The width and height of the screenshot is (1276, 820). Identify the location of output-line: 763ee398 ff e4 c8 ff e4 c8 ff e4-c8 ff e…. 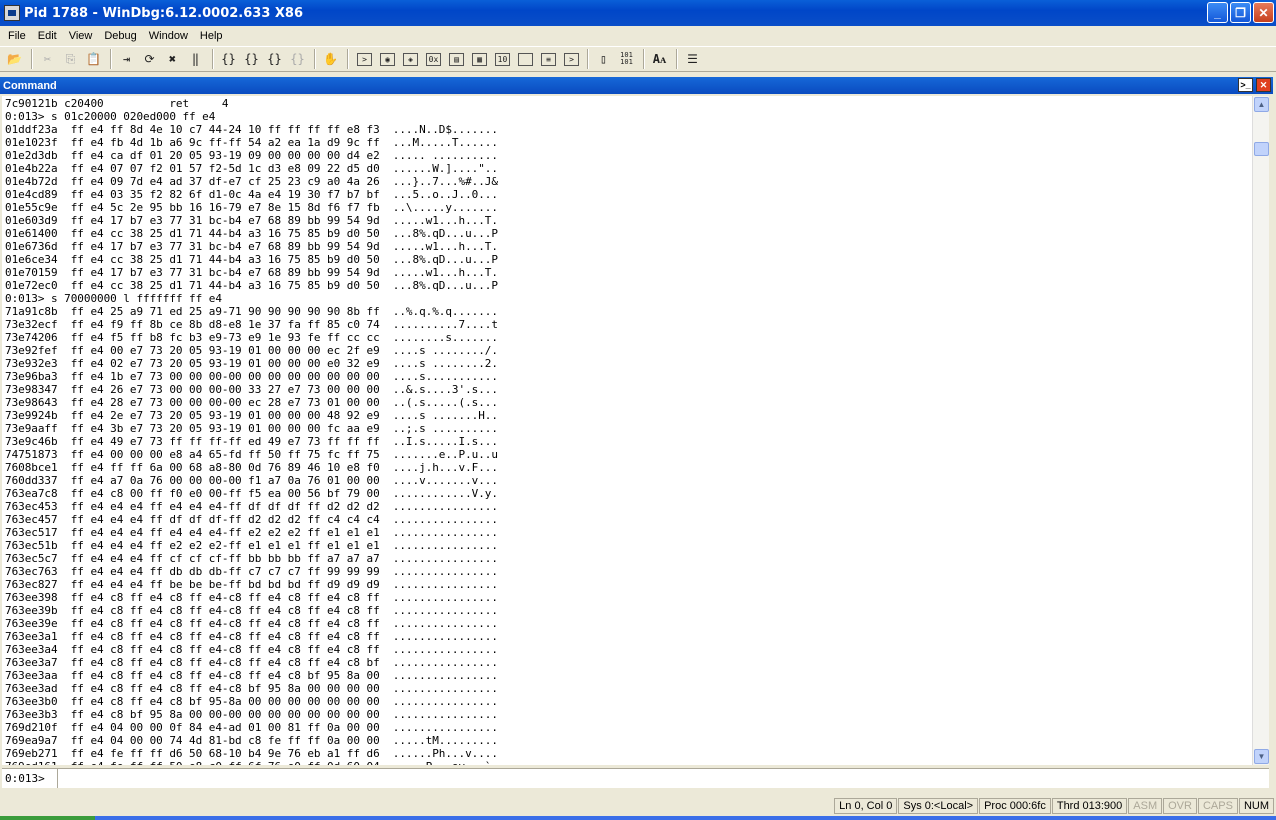
(251, 597).